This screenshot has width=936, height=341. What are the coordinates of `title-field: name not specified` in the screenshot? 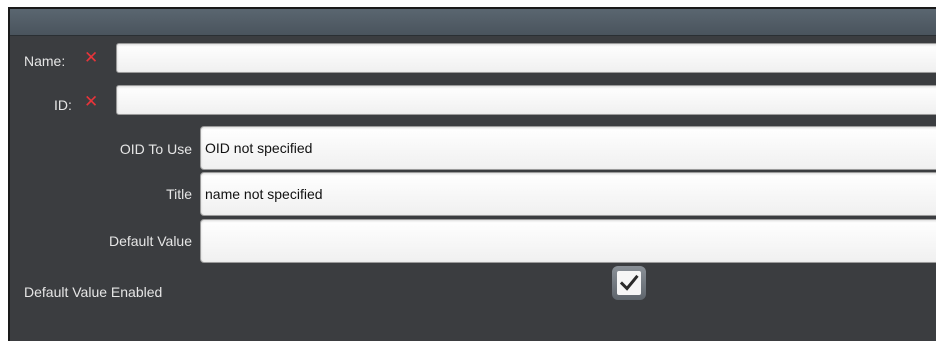 It's located at (568, 194).